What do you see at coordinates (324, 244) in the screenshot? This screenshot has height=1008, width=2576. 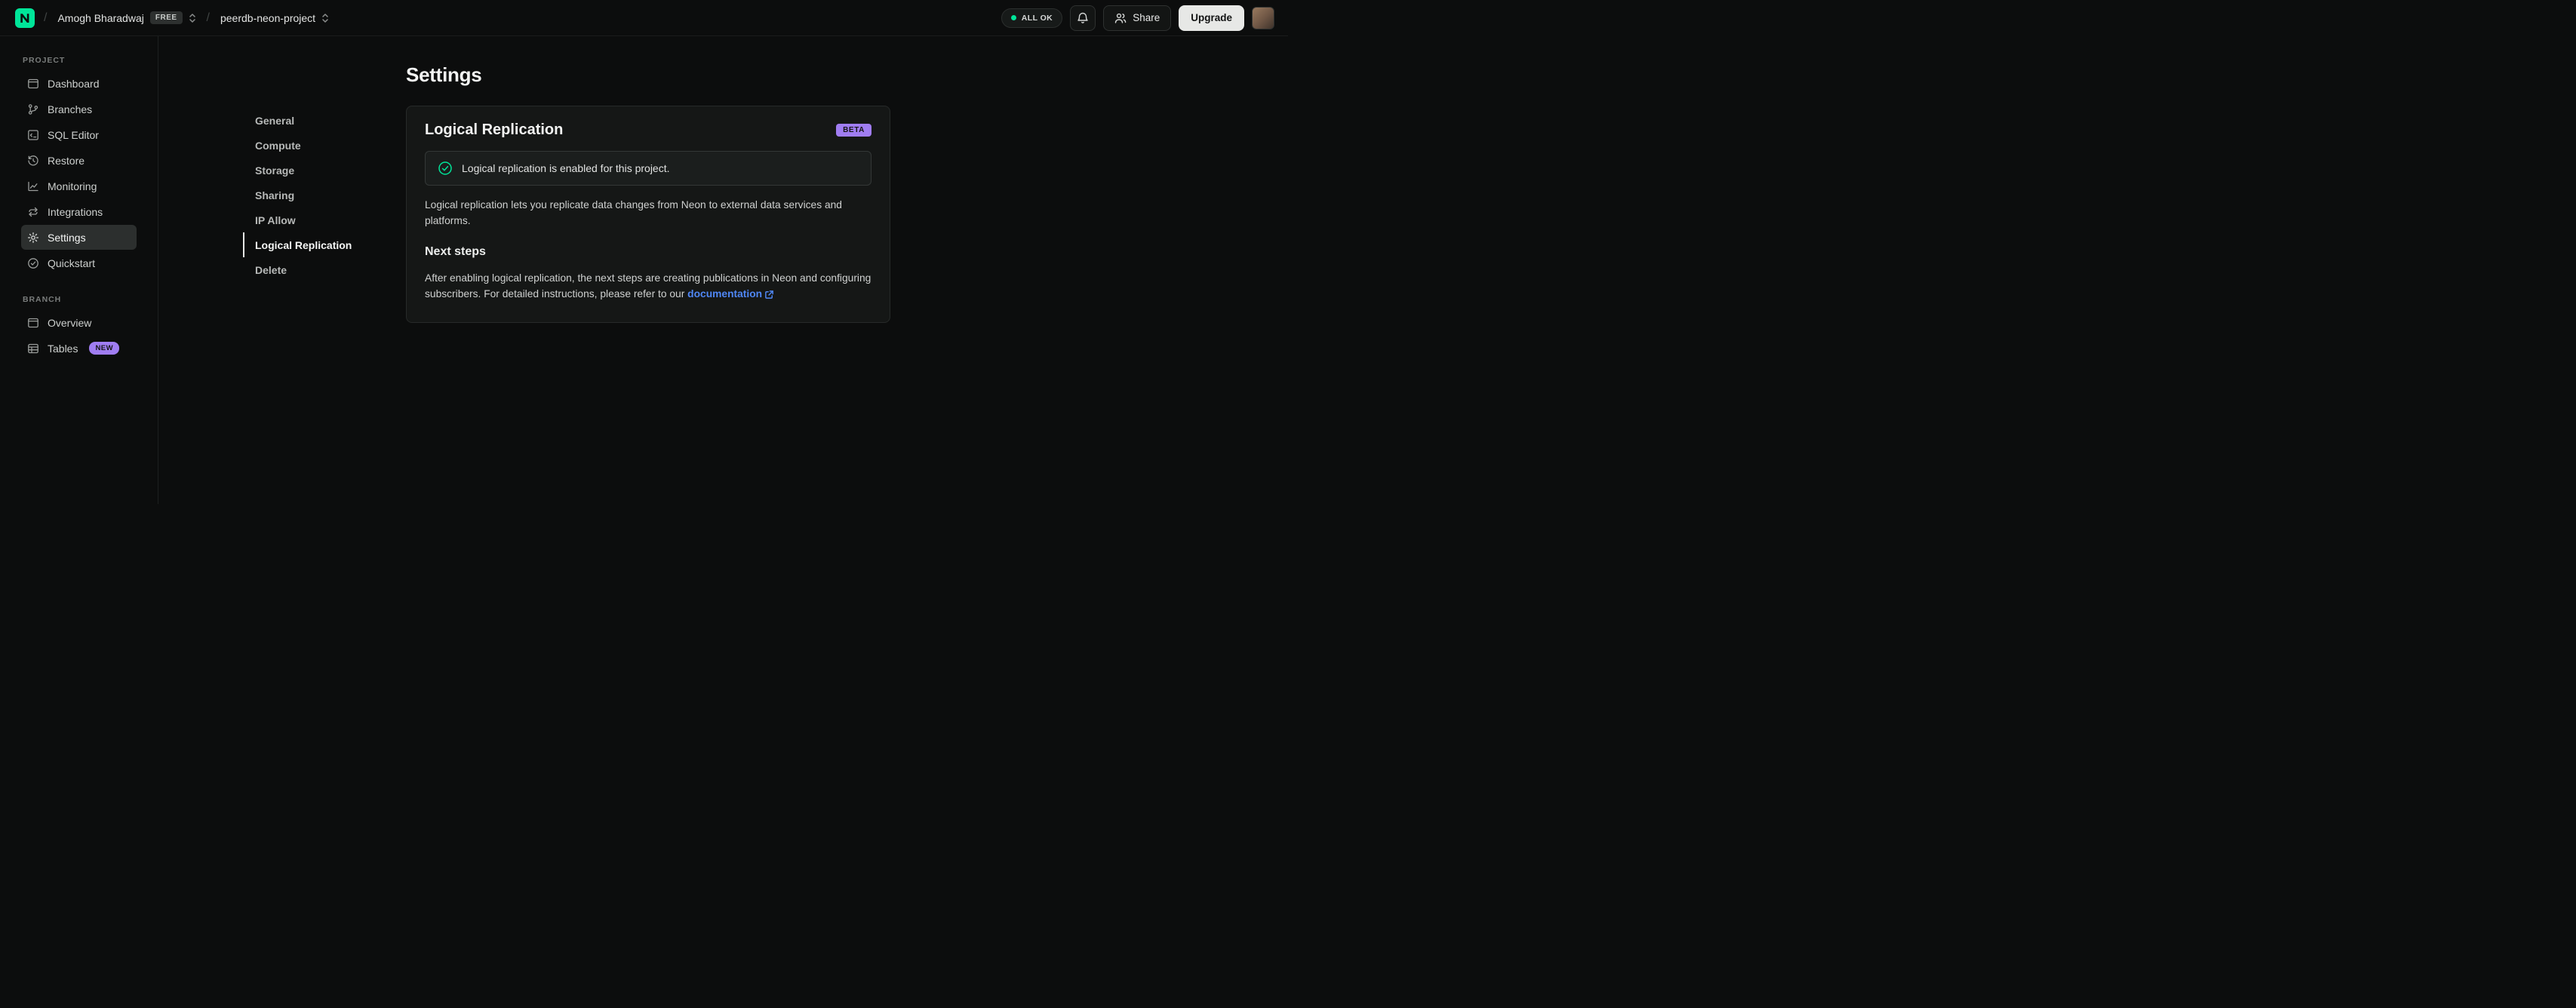 I see `settings-nav-logical-replication: Logical Replication` at bounding box center [324, 244].